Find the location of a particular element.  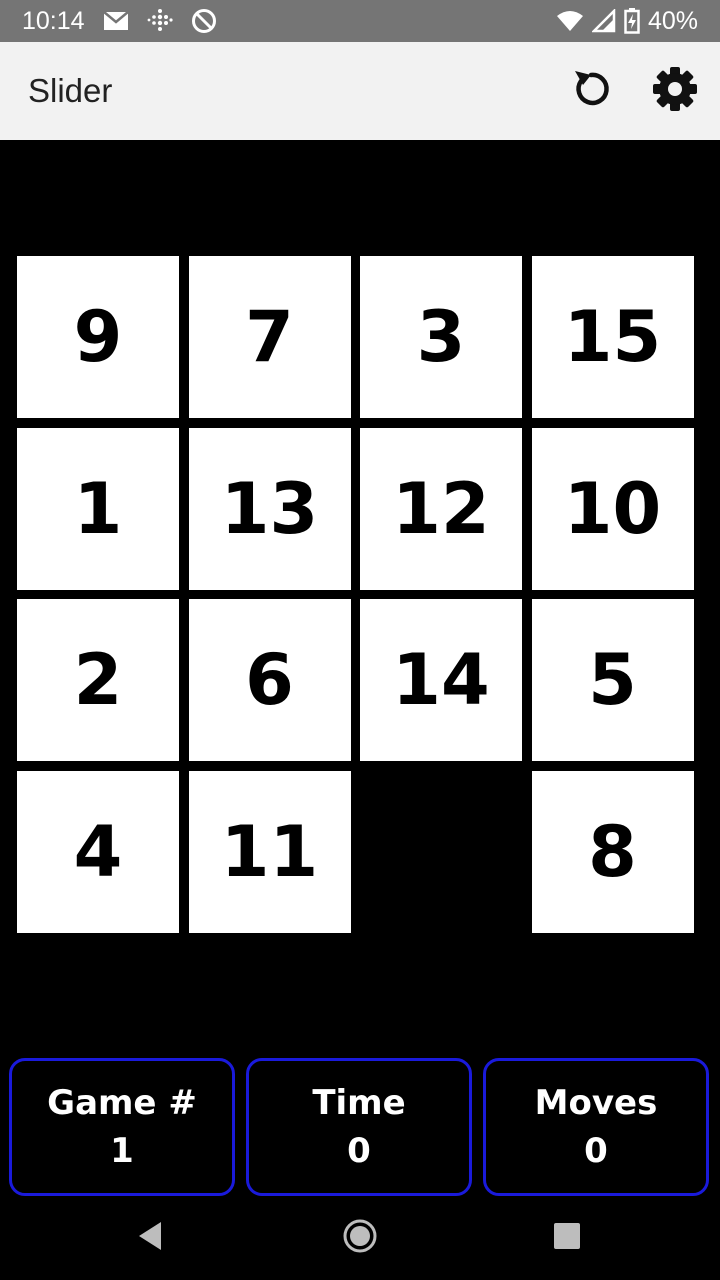

puzzle-tile: 5 is located at coordinates (612, 680).